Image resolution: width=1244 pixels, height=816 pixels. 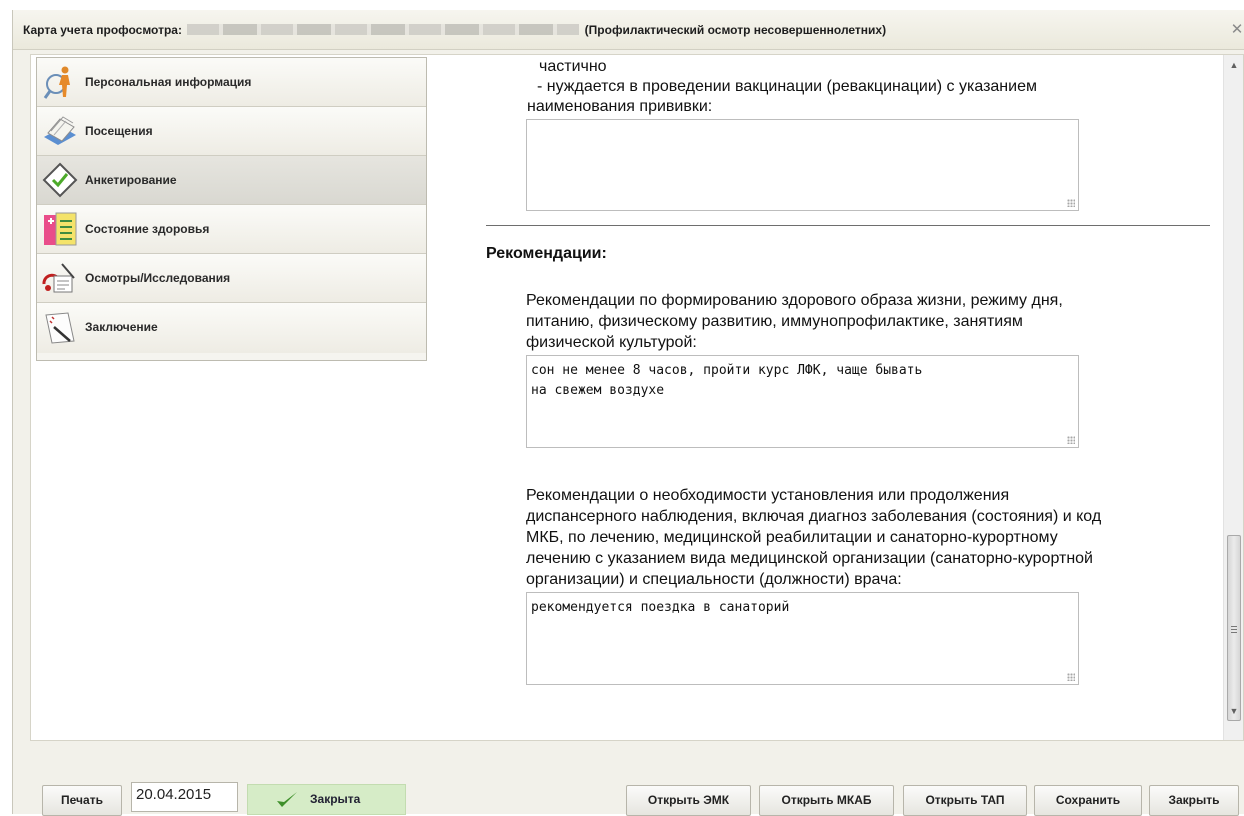 What do you see at coordinates (383, 29) in the screenshot?
I see `redacted-patient-name` at bounding box center [383, 29].